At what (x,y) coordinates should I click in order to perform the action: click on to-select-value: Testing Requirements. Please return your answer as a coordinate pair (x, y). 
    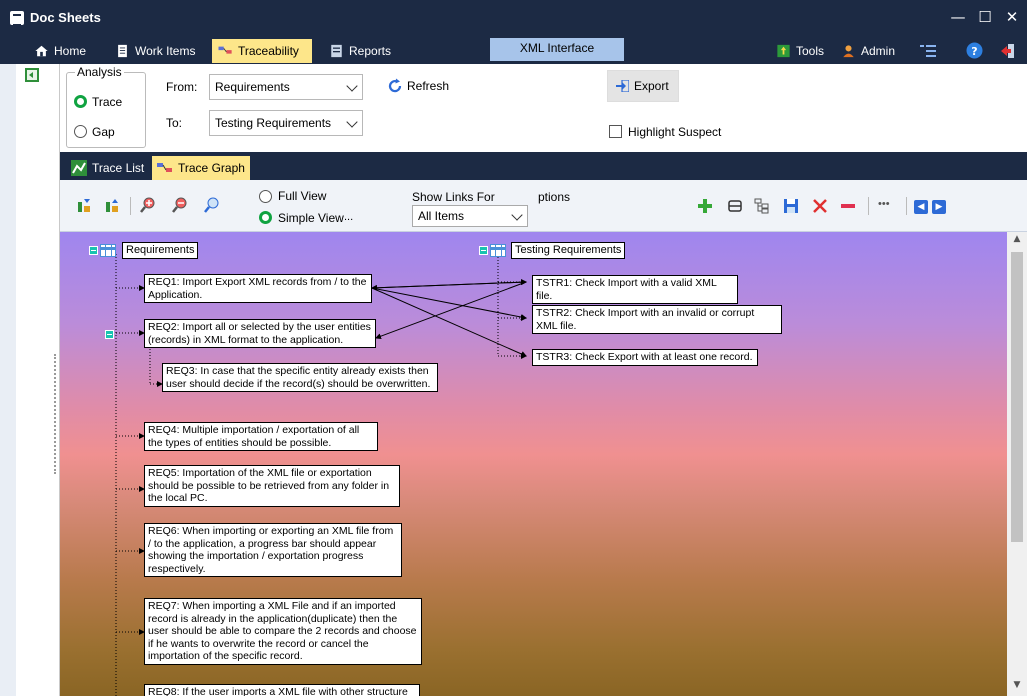
    Looking at the image, I should click on (273, 123).